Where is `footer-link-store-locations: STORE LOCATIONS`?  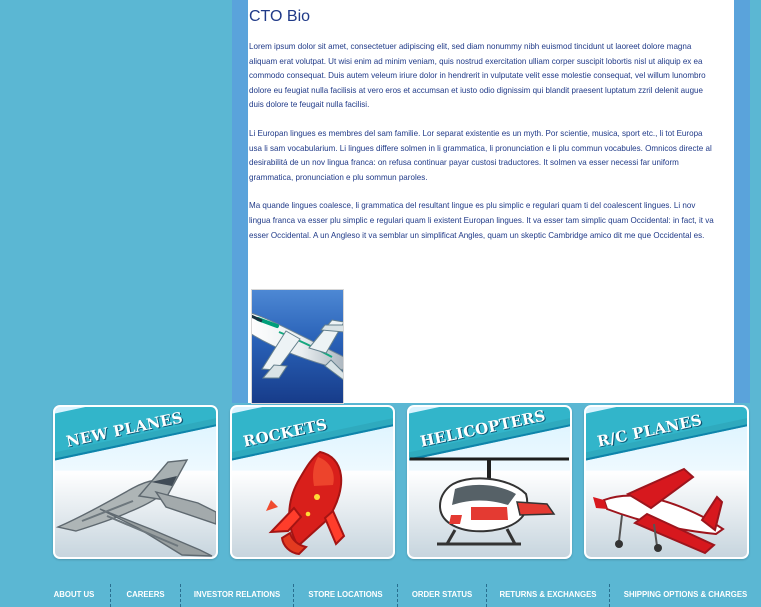 footer-link-store-locations: STORE LOCATIONS is located at coordinates (346, 595).